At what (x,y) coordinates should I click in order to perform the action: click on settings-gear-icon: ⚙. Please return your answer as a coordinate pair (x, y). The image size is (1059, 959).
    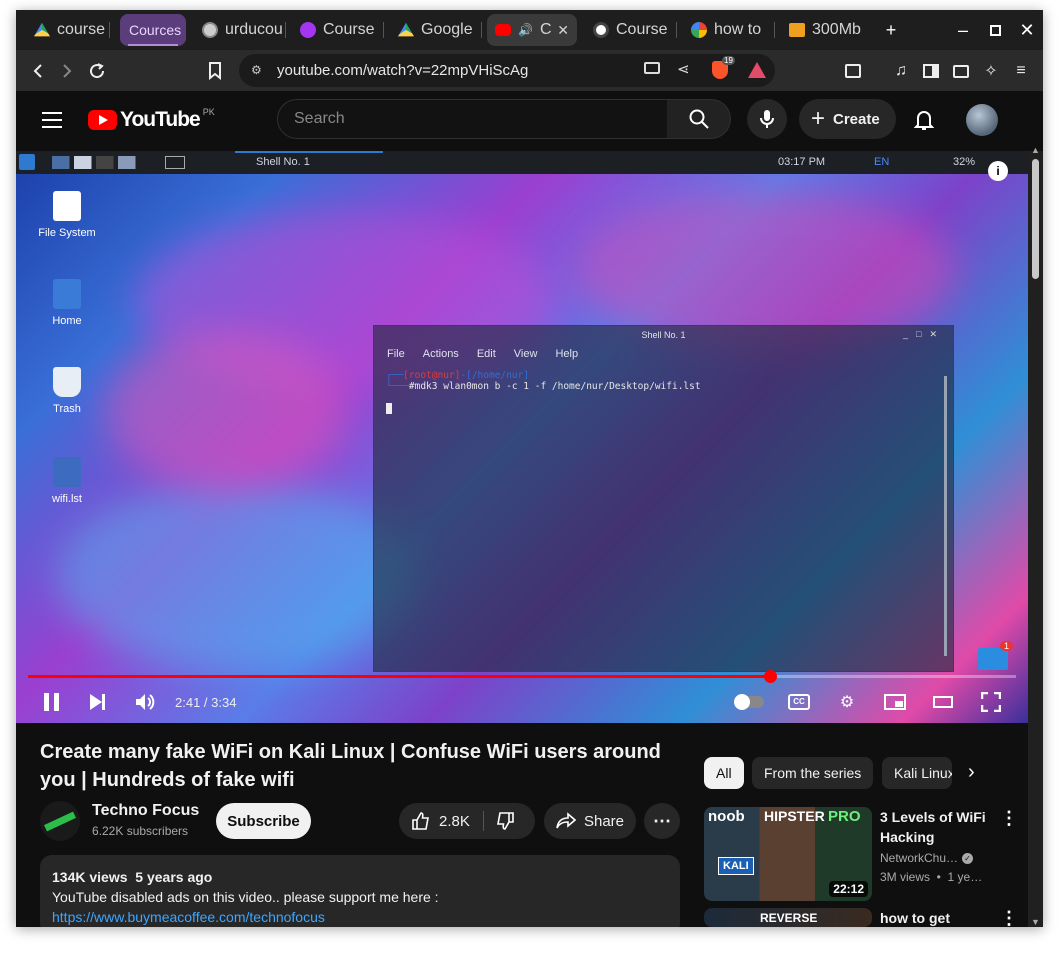
    Looking at the image, I should click on (847, 702).